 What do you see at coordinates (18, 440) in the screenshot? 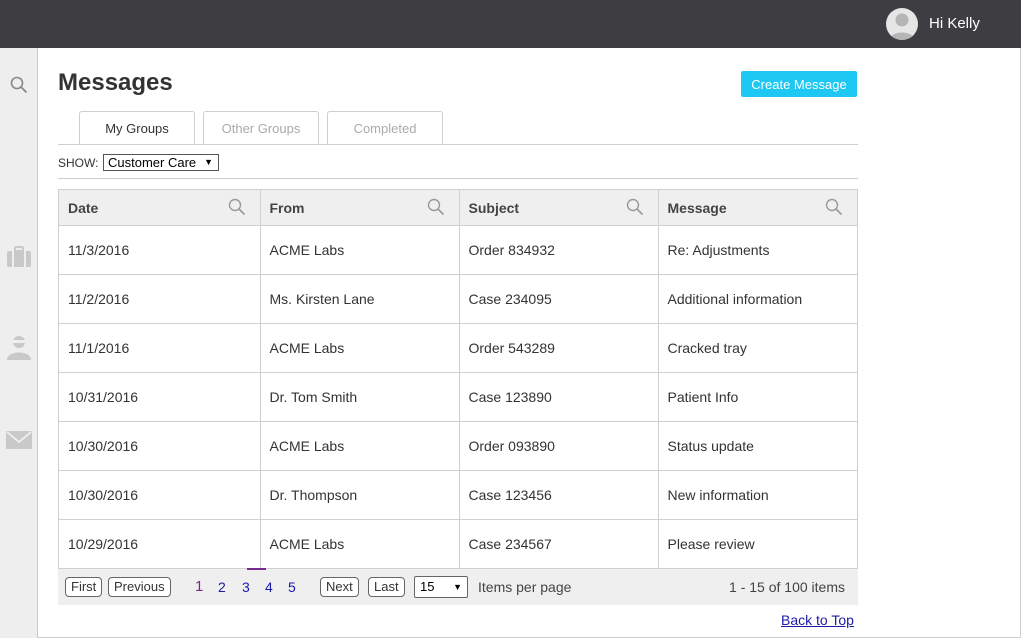
I see `mail-icon` at bounding box center [18, 440].